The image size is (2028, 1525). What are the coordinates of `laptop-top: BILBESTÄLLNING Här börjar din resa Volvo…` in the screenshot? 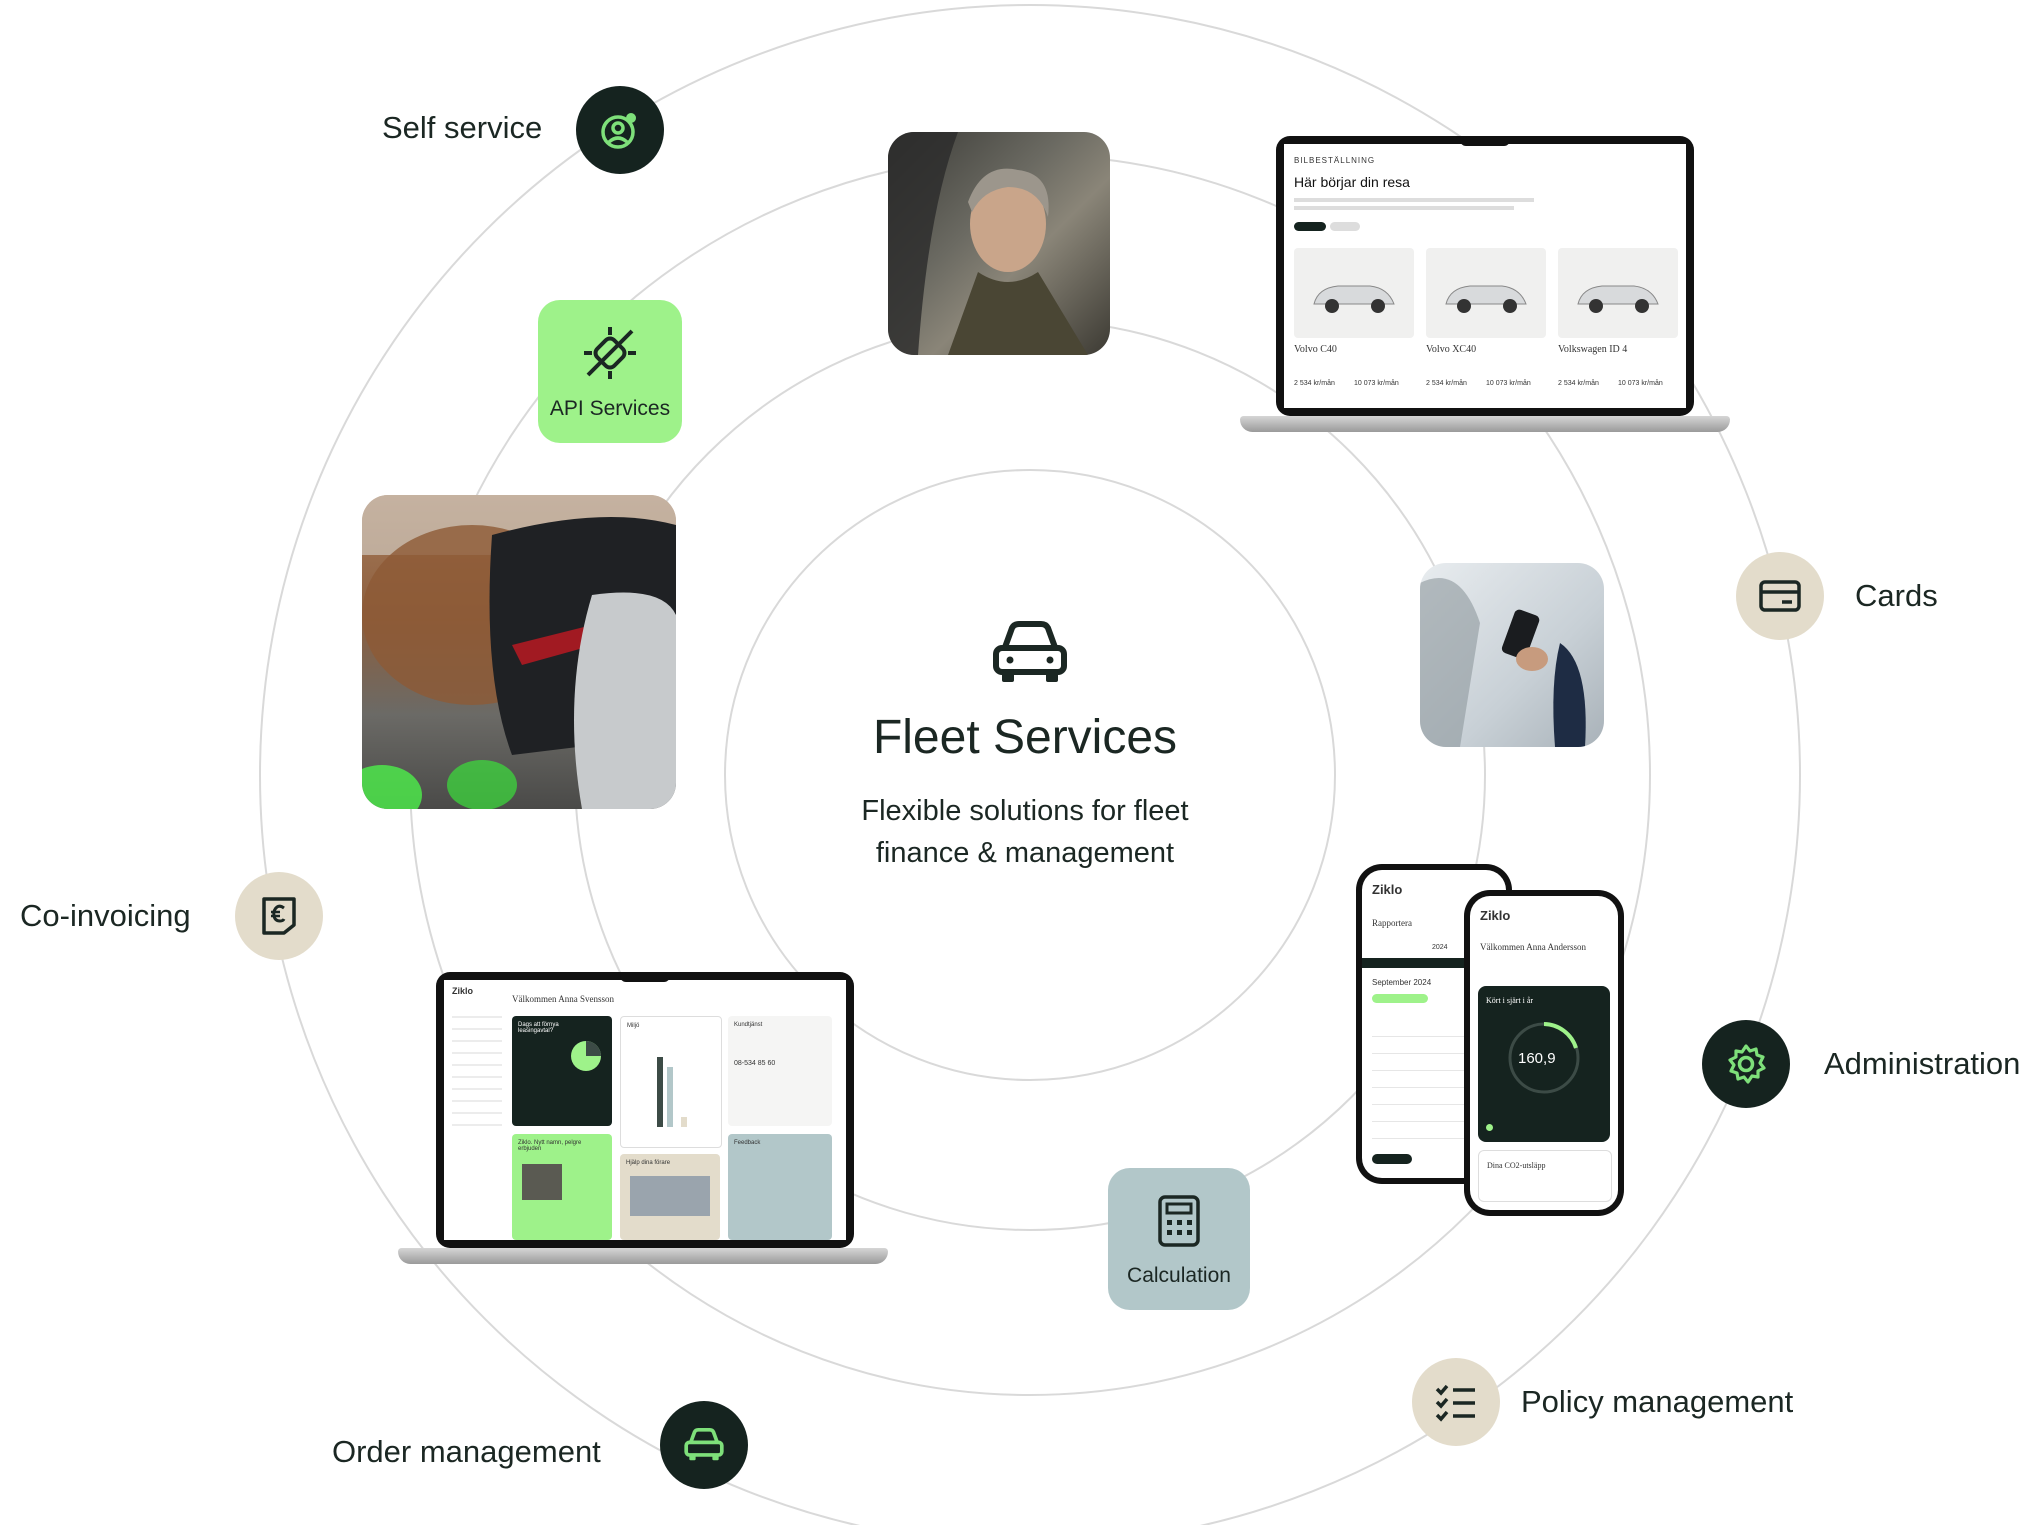 It's located at (1485, 276).